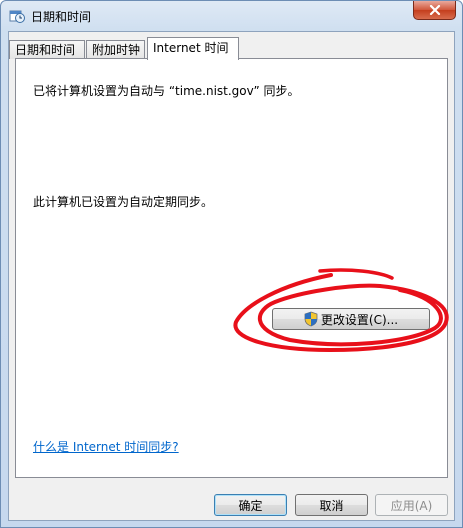 This screenshot has height=528, width=463. What do you see at coordinates (331, 505) in the screenshot?
I see `cancel-button: 取消` at bounding box center [331, 505].